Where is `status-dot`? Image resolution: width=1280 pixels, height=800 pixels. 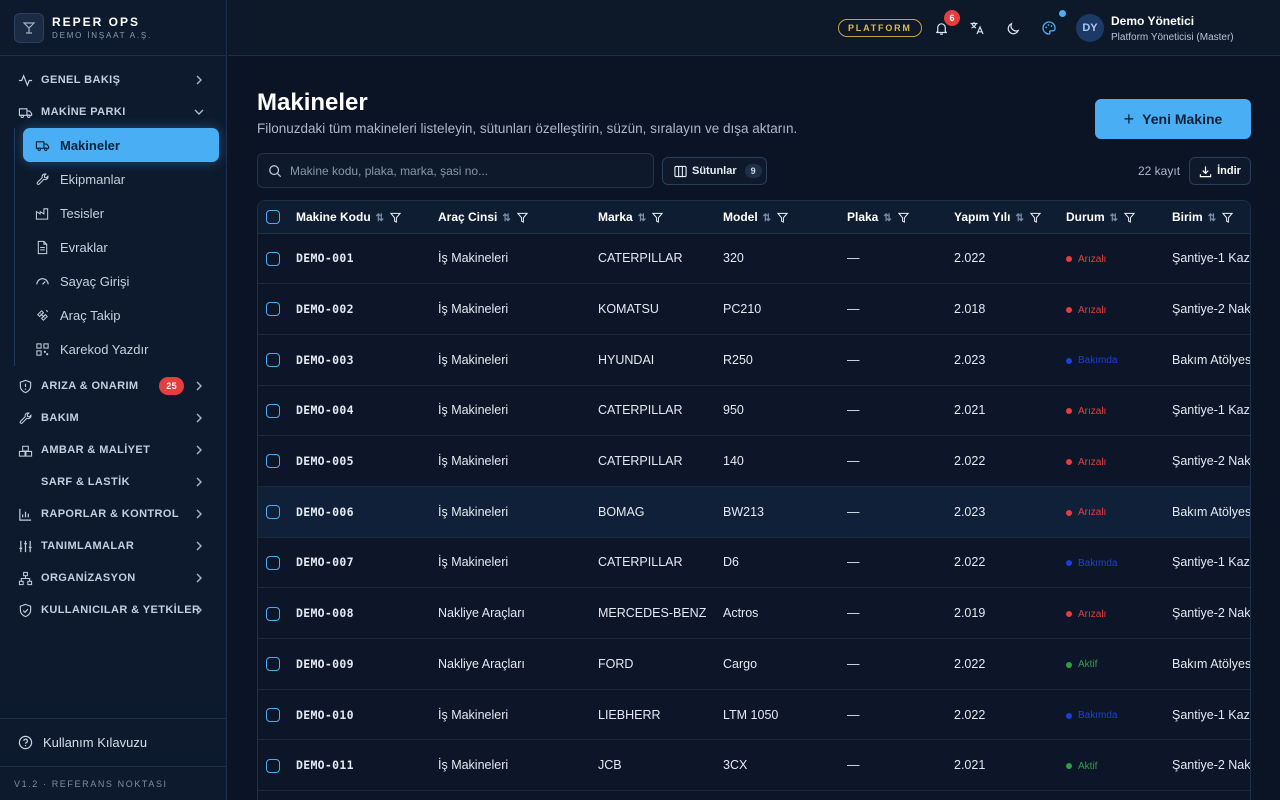 status-dot is located at coordinates (1062, 13).